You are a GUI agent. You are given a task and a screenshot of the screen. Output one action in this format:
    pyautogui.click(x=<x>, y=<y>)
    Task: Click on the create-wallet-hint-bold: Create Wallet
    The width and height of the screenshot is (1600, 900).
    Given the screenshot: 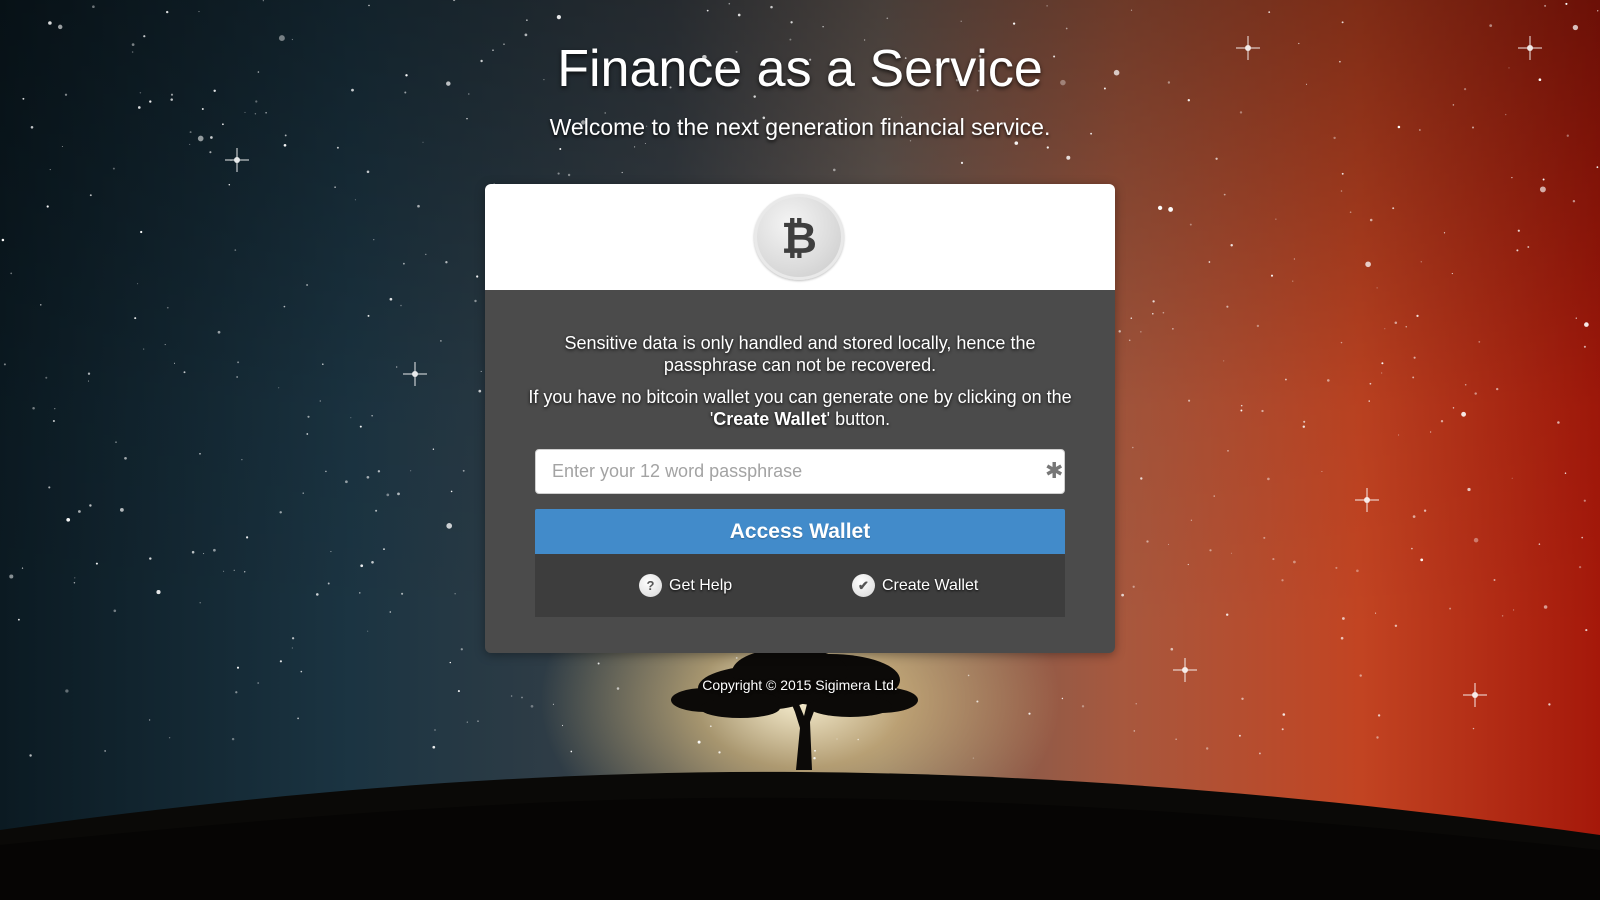 What is the action you would take?
    pyautogui.click(x=770, y=419)
    